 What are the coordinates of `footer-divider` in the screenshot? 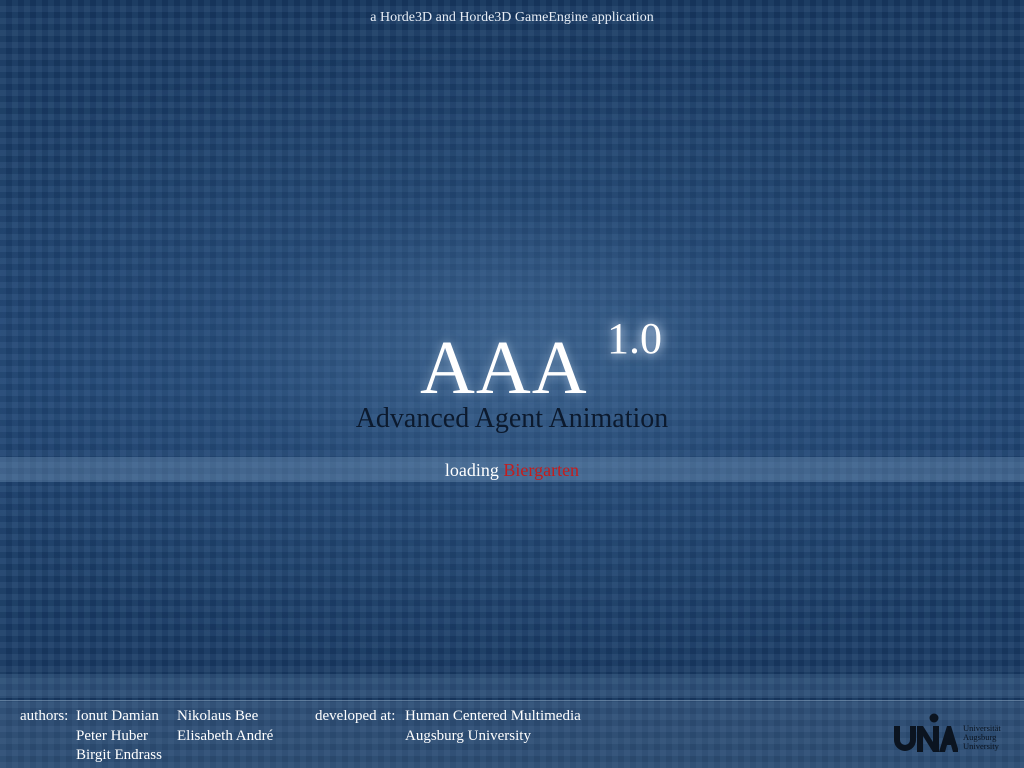 It's located at (512, 686).